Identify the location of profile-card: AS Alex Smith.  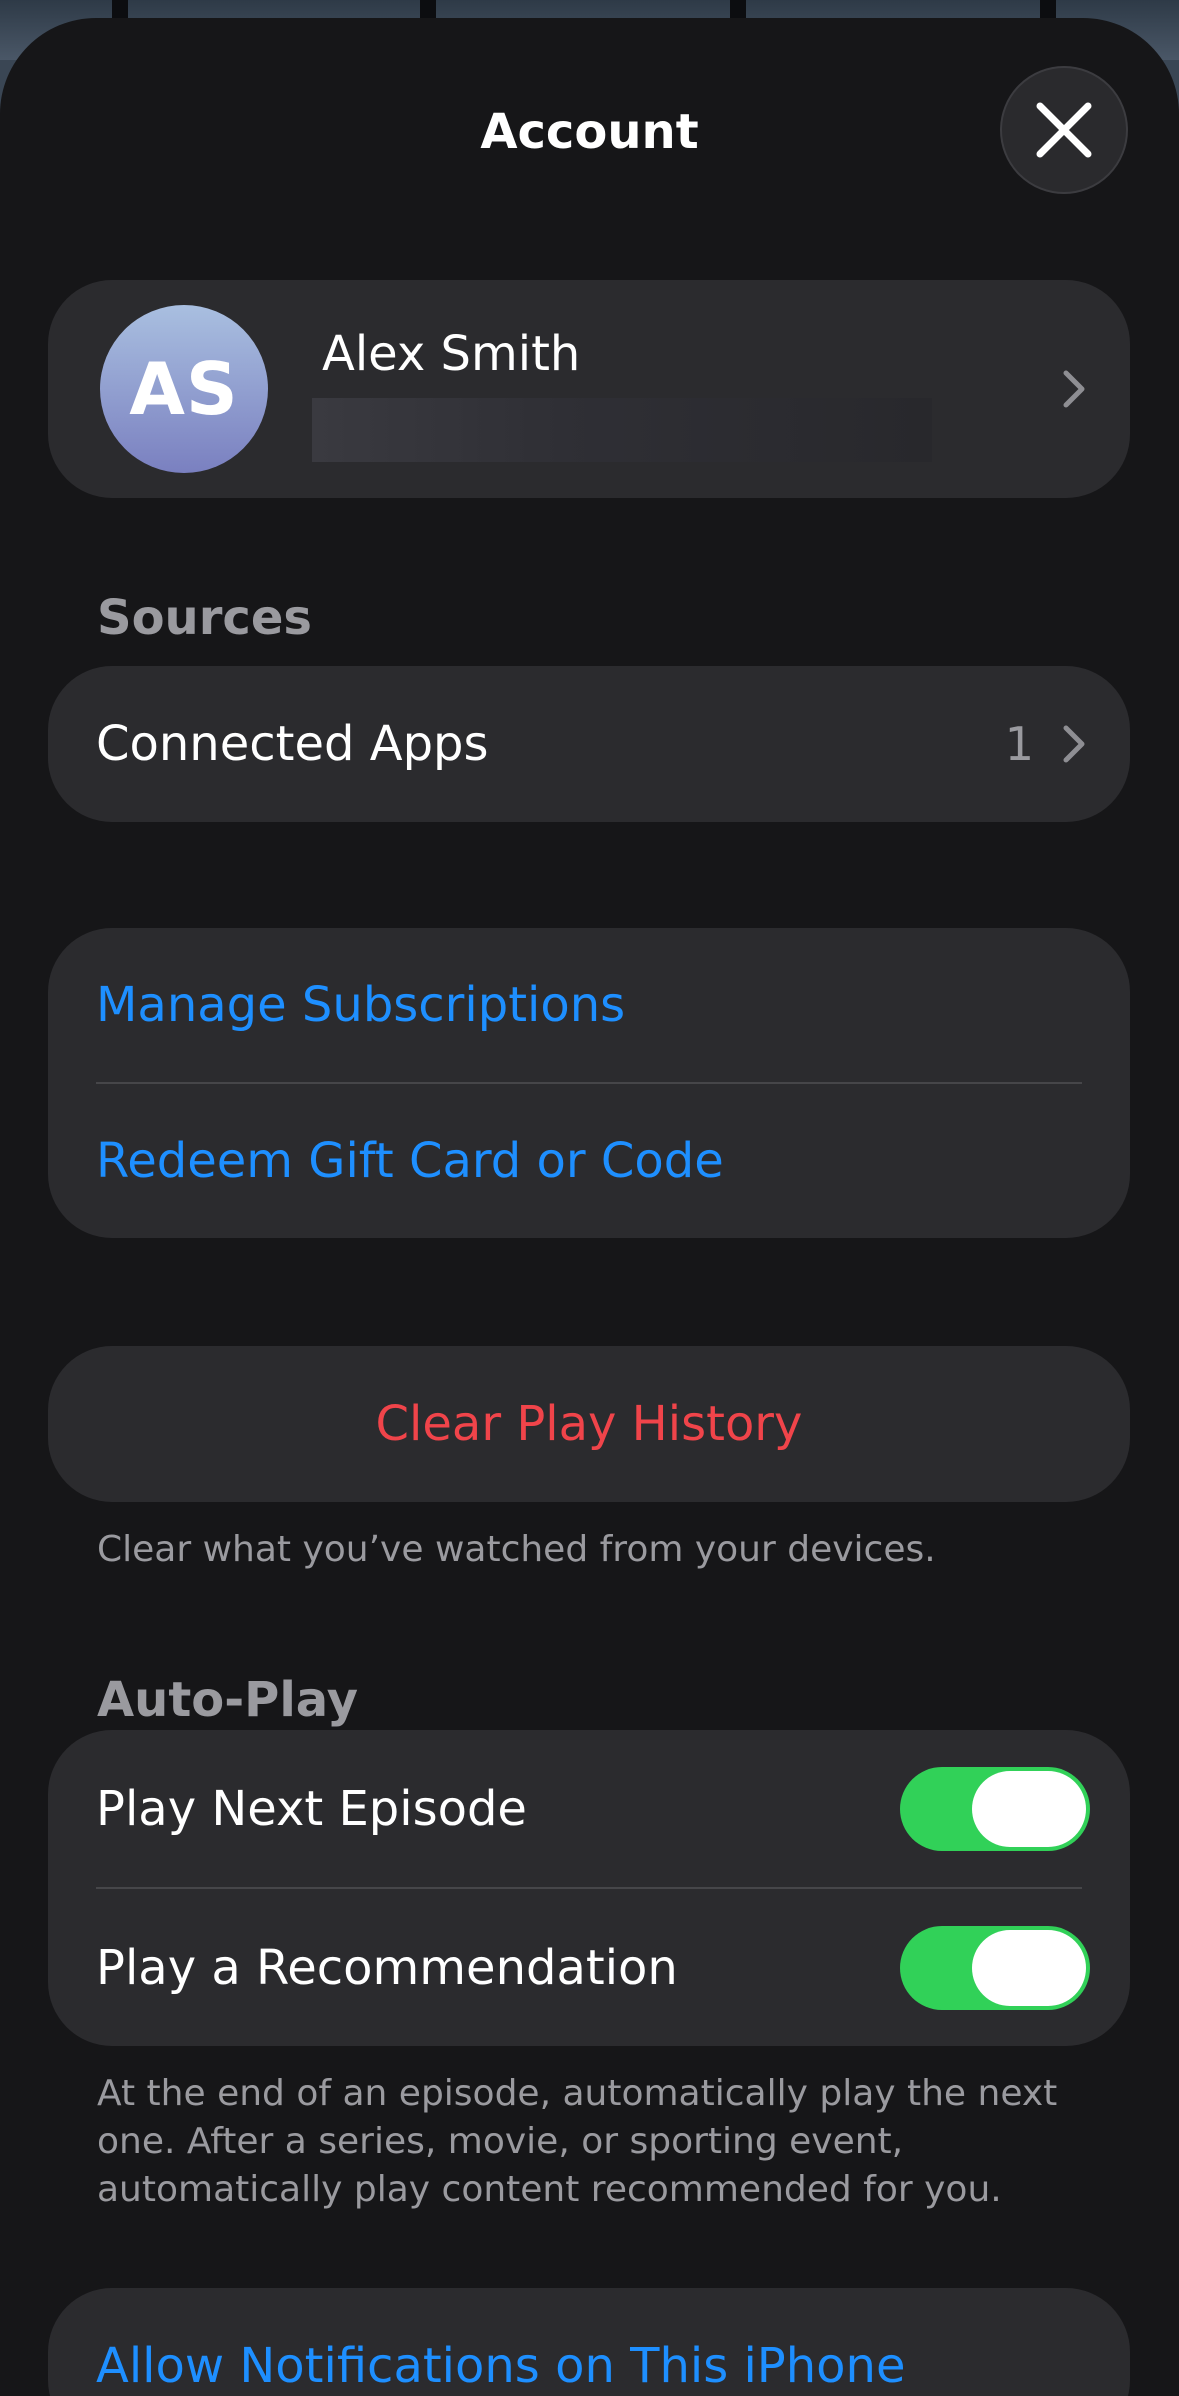
(589, 389).